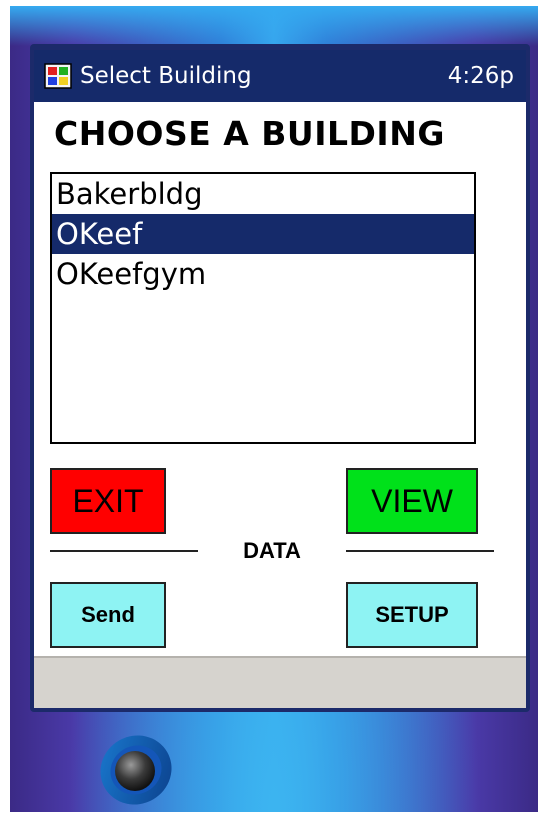 The height and width of the screenshot is (818, 548). Describe the element at coordinates (249, 133) in the screenshot. I see `page-heading: CHOOSE A BUILDING` at that location.